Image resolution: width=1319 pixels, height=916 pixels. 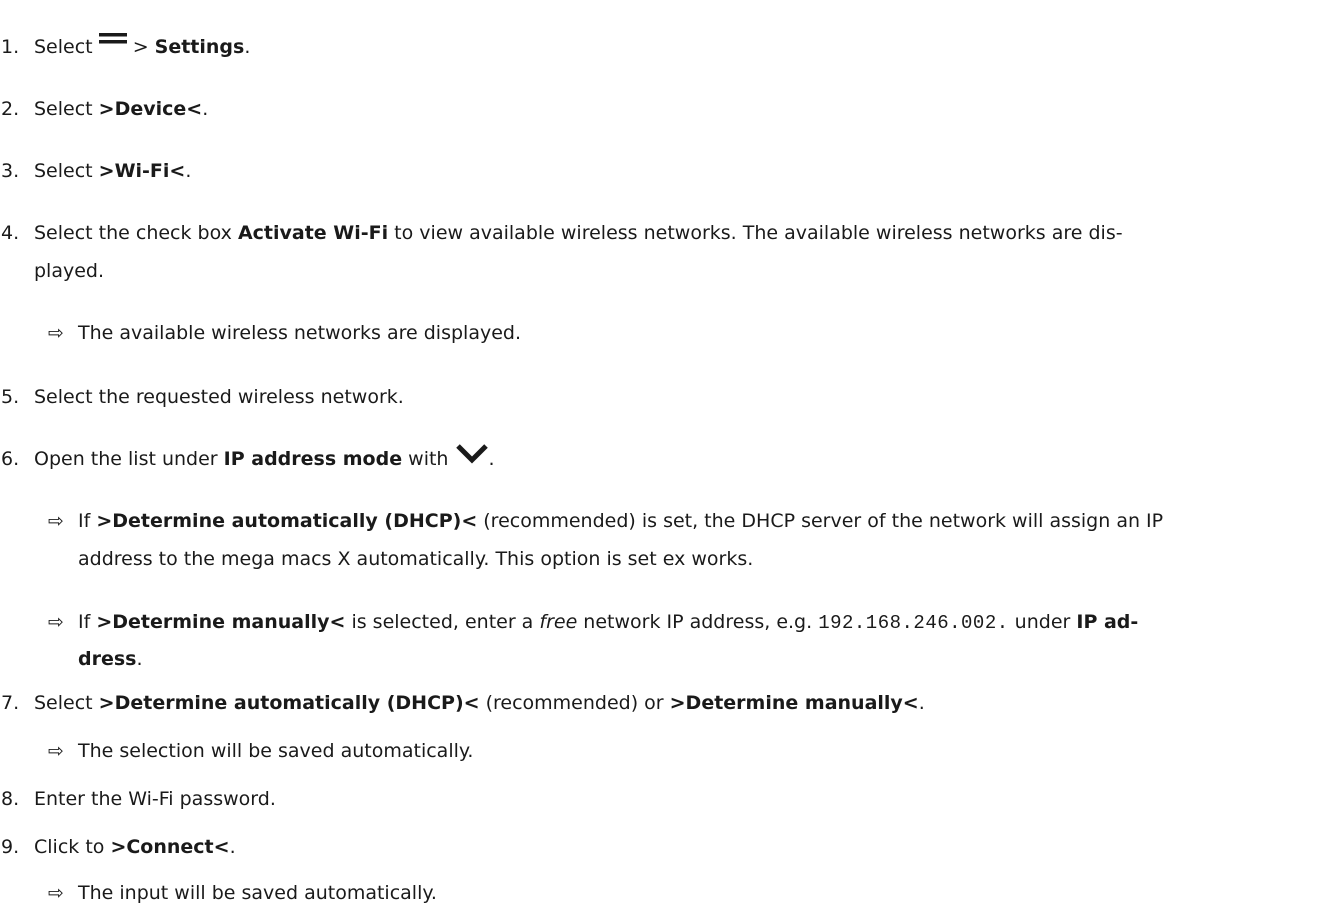 I want to click on step-number: 7., so click(x=10, y=703).